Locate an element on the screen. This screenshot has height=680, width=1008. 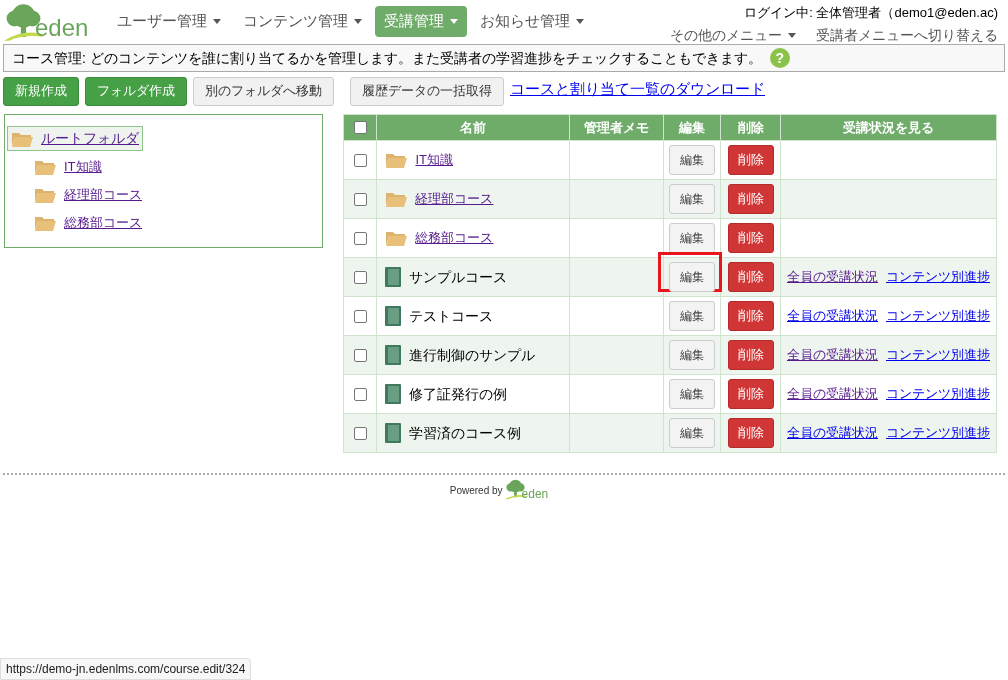
other-menu-dropdown: その他のメニュー is located at coordinates (733, 35).